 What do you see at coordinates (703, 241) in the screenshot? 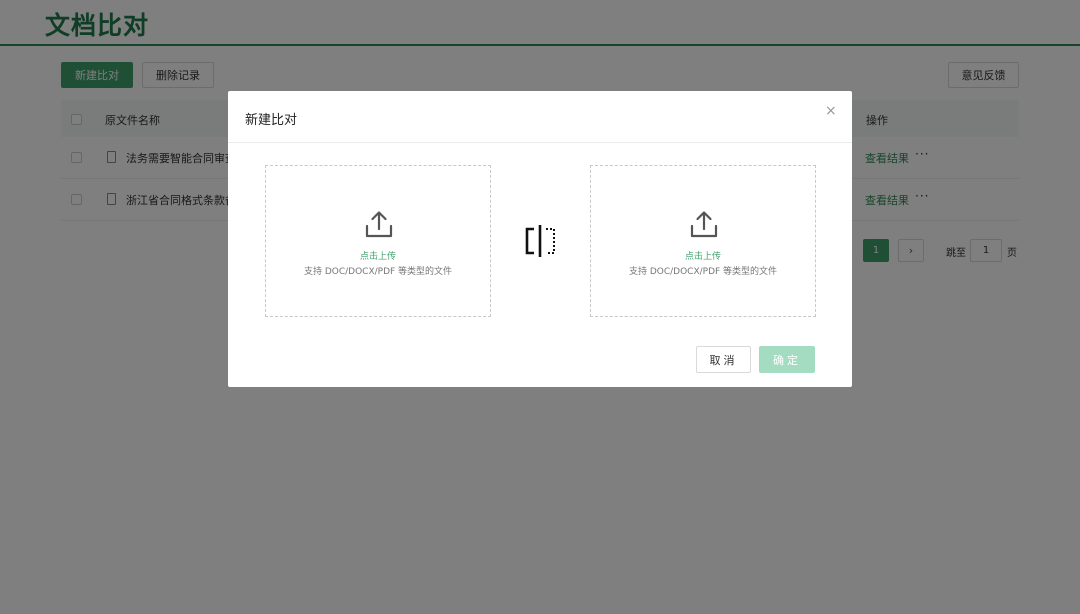
I see `right-upload-area: 点击上传 支持 DOC/DOCX/PDF 等类型的文件` at bounding box center [703, 241].